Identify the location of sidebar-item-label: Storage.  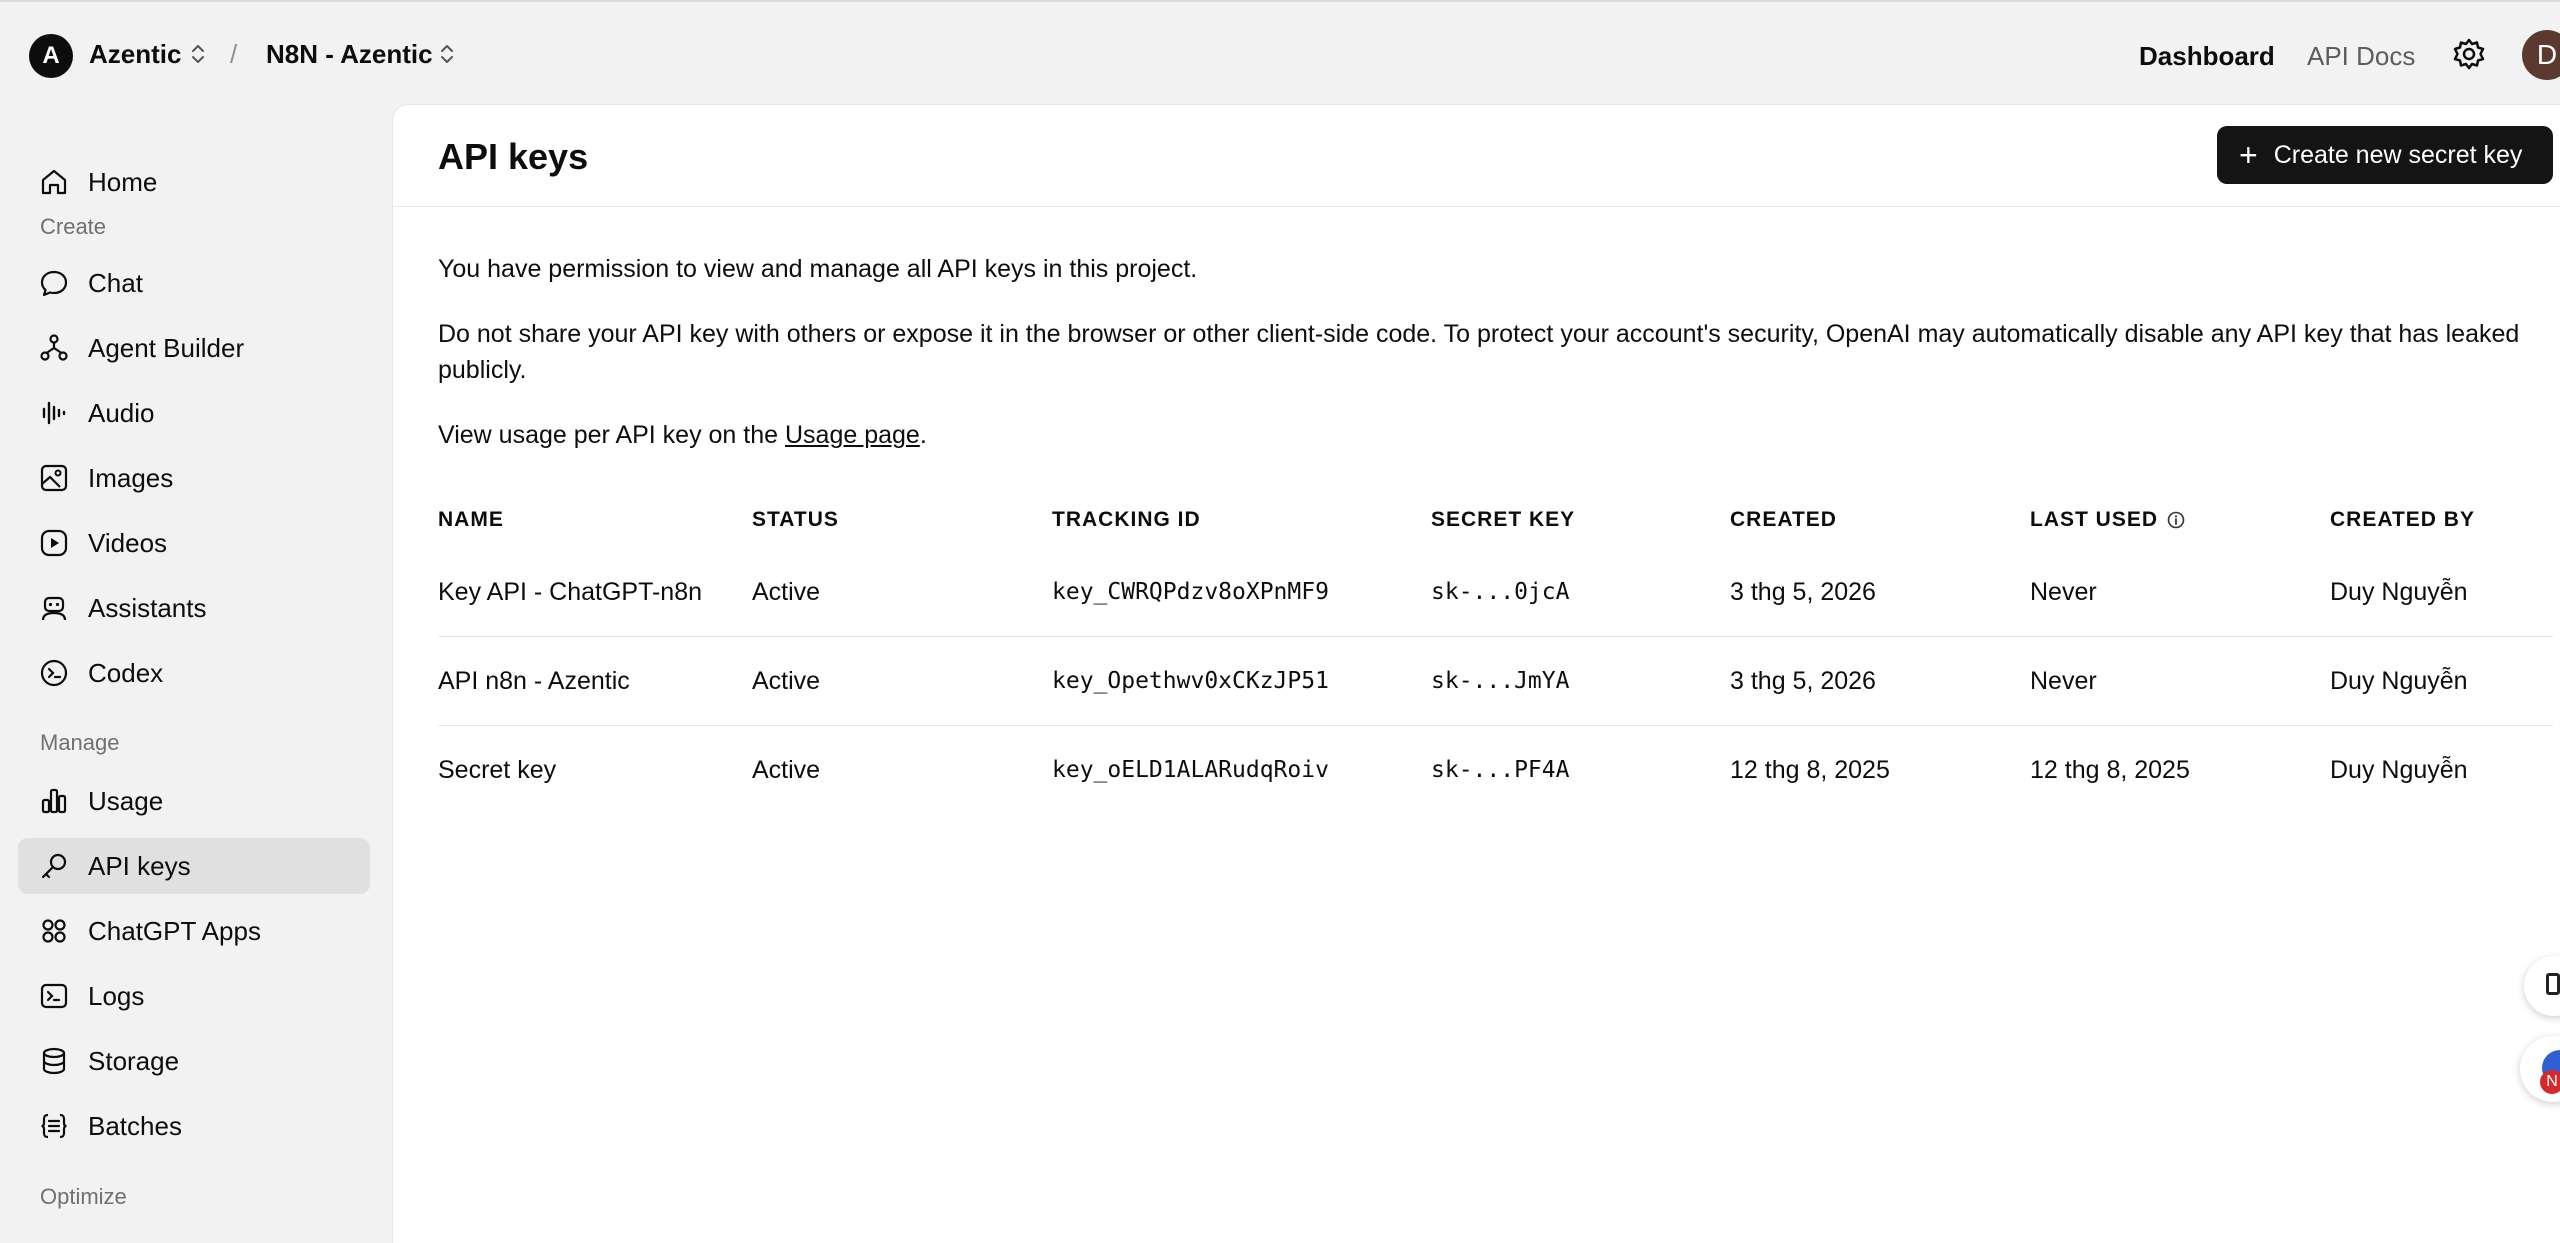
(134, 1060).